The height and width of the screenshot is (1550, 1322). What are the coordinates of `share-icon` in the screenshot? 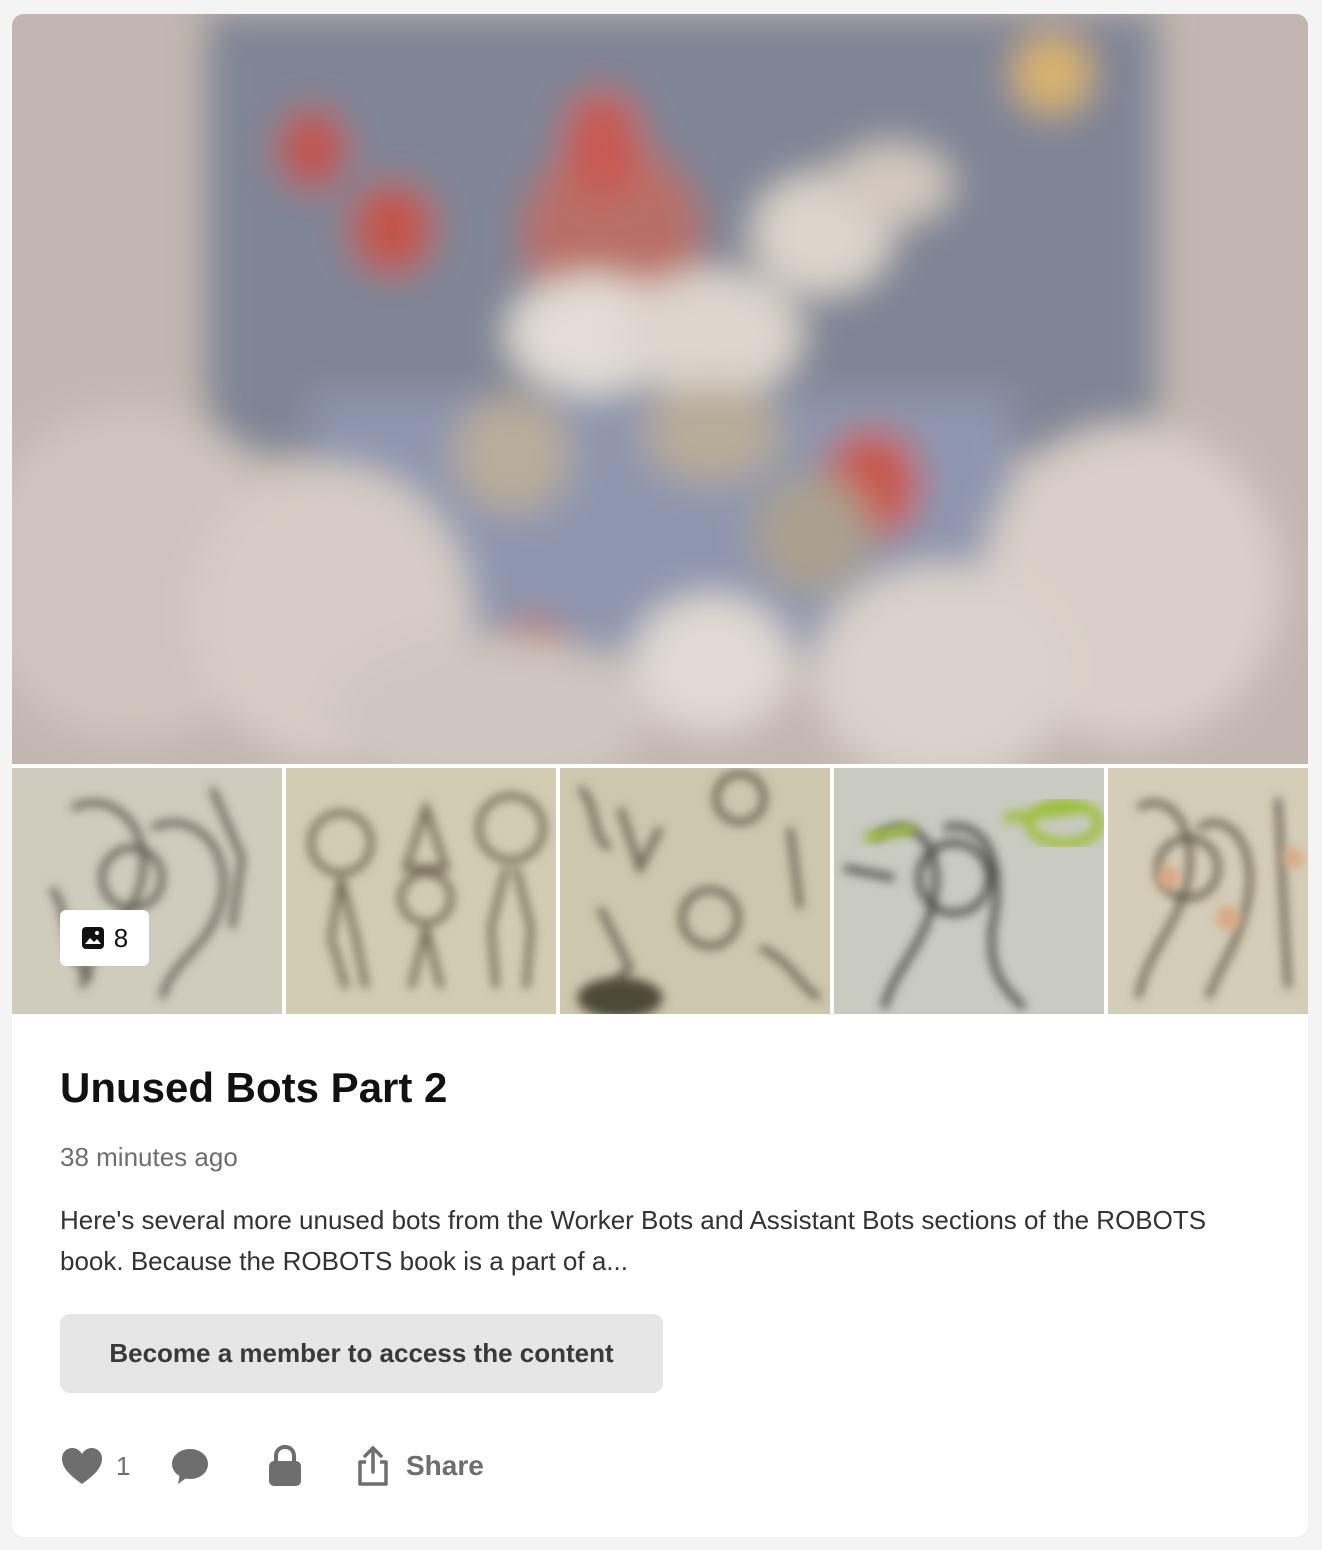 It's located at (373, 1466).